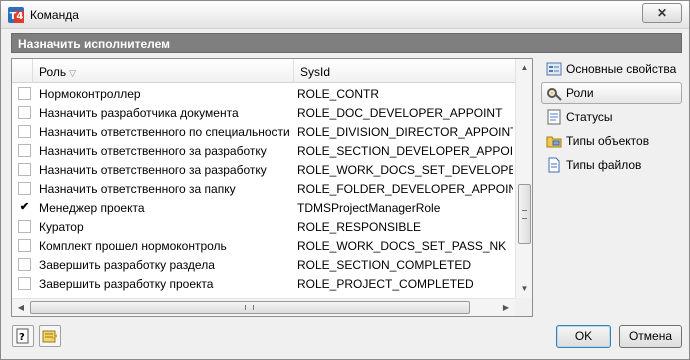 The height and width of the screenshot is (360, 690). What do you see at coordinates (163, 71) in the screenshot?
I see `column-header-role: Роль ▽` at bounding box center [163, 71].